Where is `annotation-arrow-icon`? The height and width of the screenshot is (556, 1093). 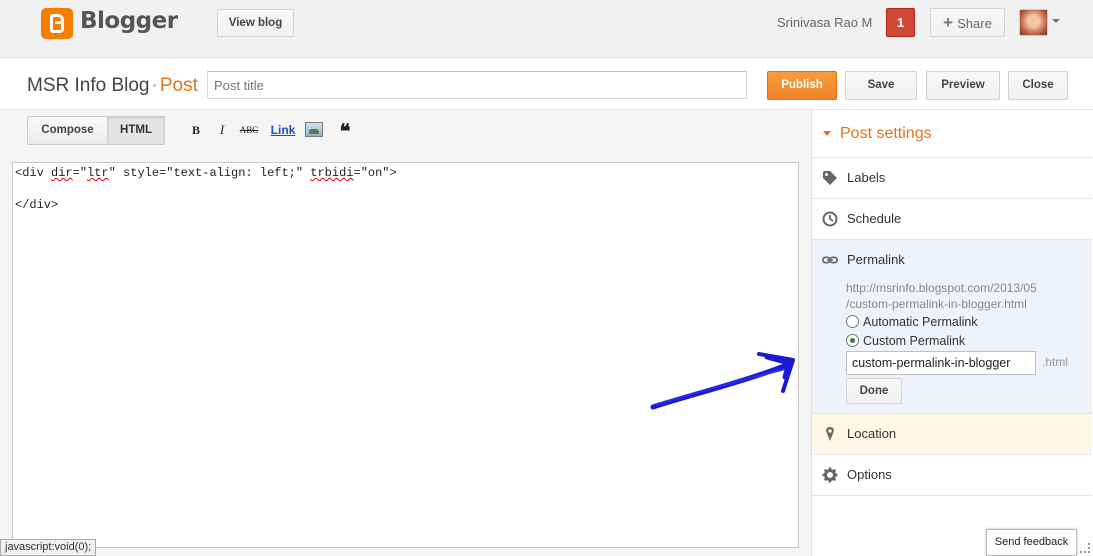
annotation-arrow-icon is located at coordinates (722, 381).